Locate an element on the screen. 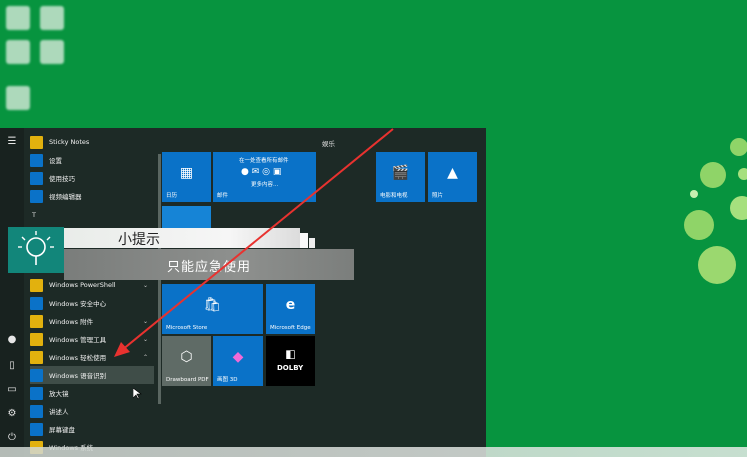 This screenshot has width=747, height=457. tile-mail: 在一处查看所有邮件 ● ✉ ◎ ▣ 更多内容... 邮件 is located at coordinates (264, 177).